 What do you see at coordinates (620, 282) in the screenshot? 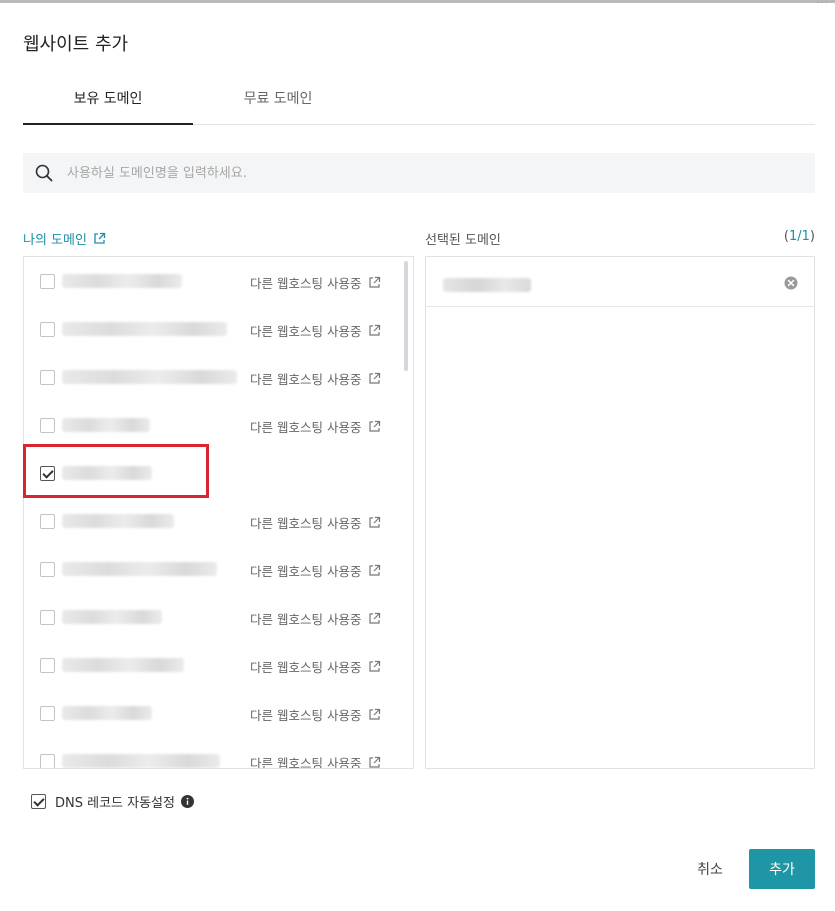
I see `selected-domain-item` at bounding box center [620, 282].